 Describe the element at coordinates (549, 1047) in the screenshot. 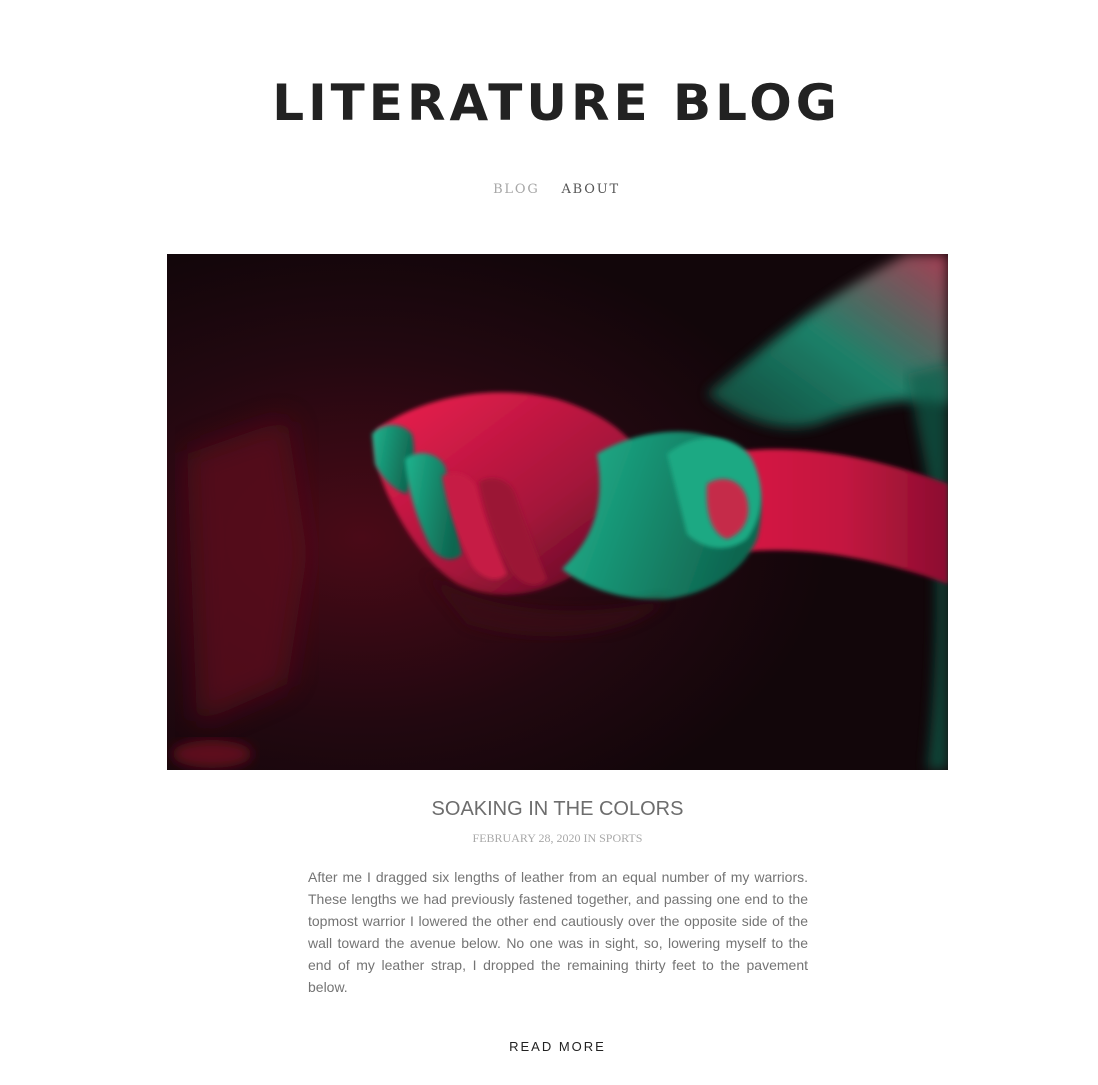

I see `read-more-link: READ MORE` at that location.